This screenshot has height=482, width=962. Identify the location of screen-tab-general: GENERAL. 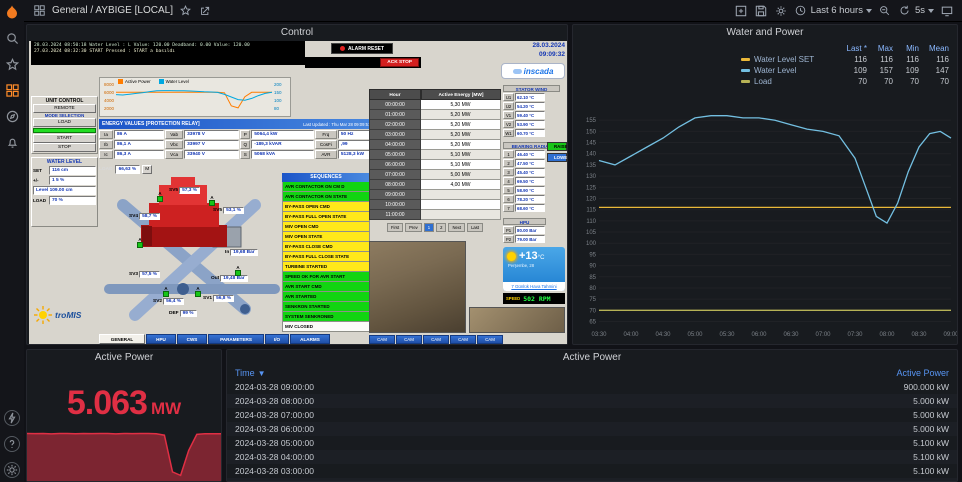
(122, 339).